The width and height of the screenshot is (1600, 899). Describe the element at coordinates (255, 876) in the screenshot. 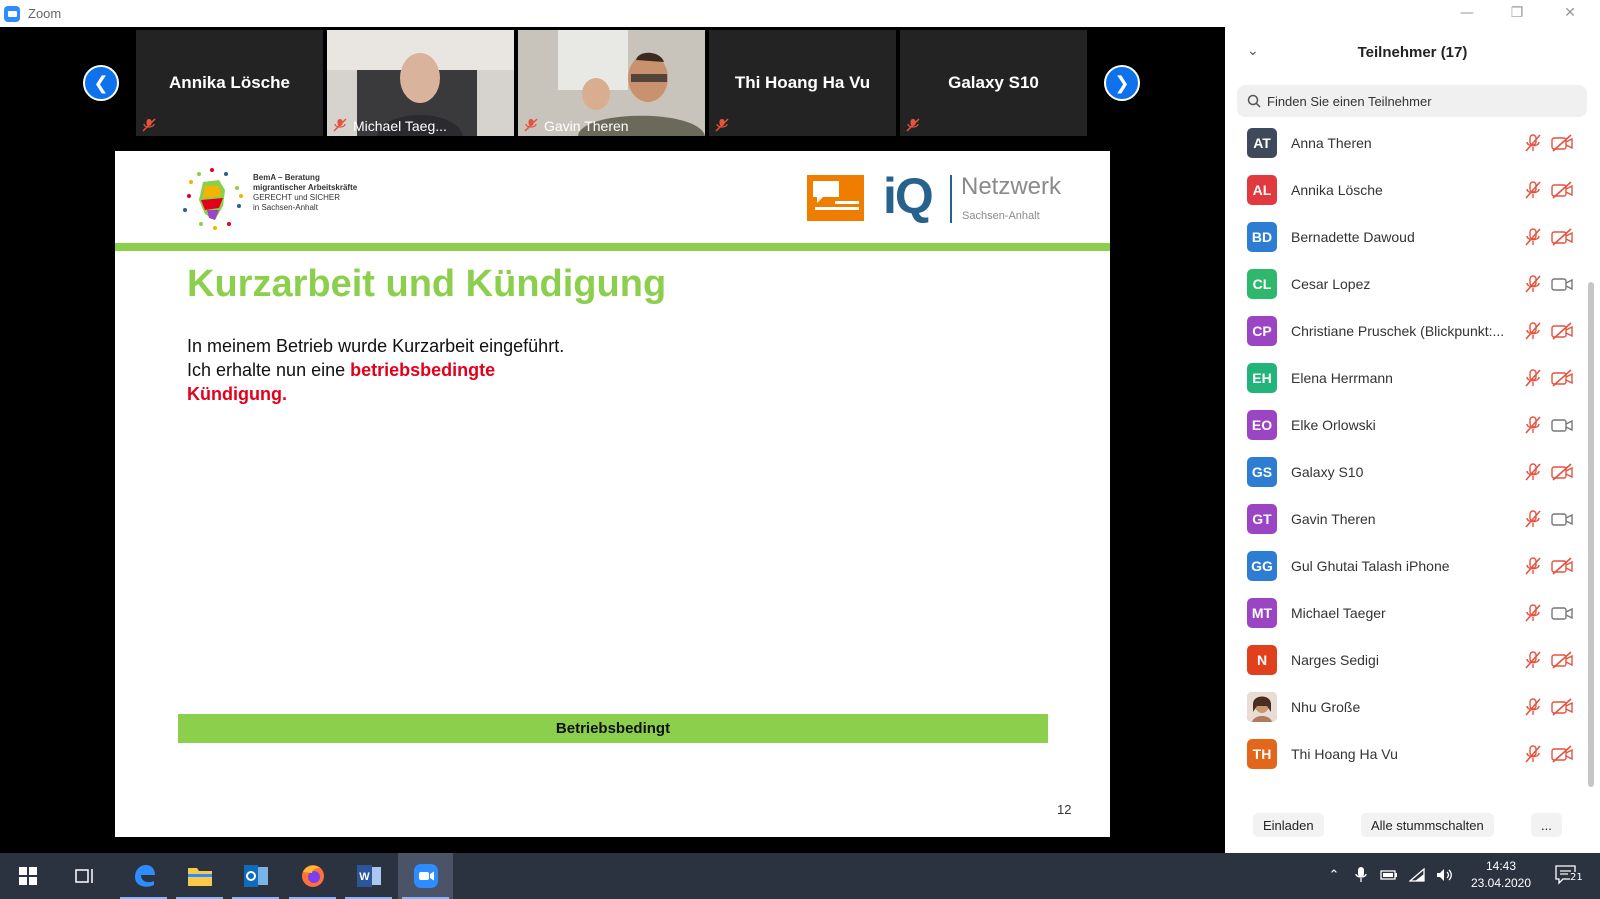

I see `taskbar-outlook` at that location.